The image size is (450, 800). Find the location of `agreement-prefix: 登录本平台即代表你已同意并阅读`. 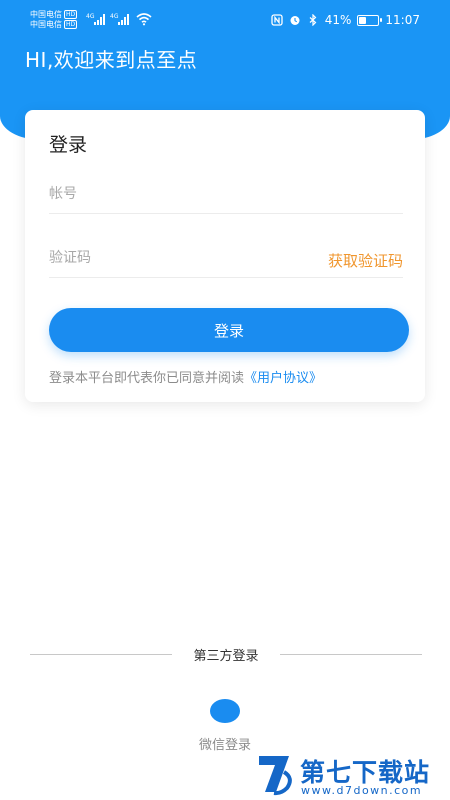

agreement-prefix: 登录本平台即代表你已同意并阅读 is located at coordinates (147, 378).